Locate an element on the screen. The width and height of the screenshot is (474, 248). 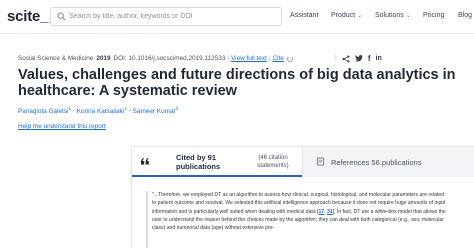
search-input is located at coordinates (174, 16).